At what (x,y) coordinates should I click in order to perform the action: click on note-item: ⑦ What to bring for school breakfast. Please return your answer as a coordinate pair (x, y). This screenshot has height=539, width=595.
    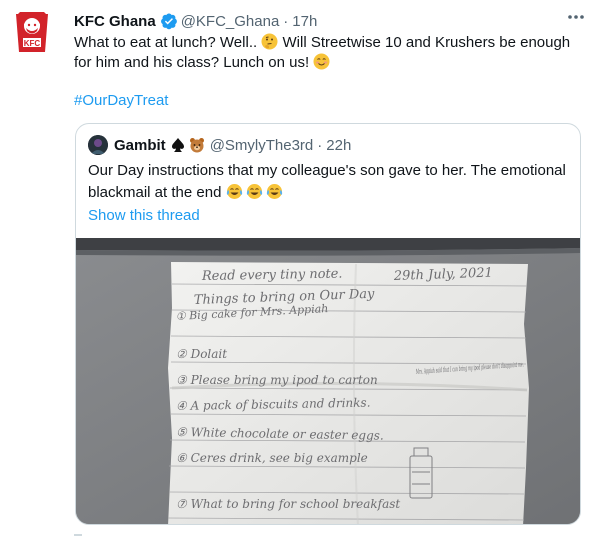
    Looking at the image, I should click on (288, 504).